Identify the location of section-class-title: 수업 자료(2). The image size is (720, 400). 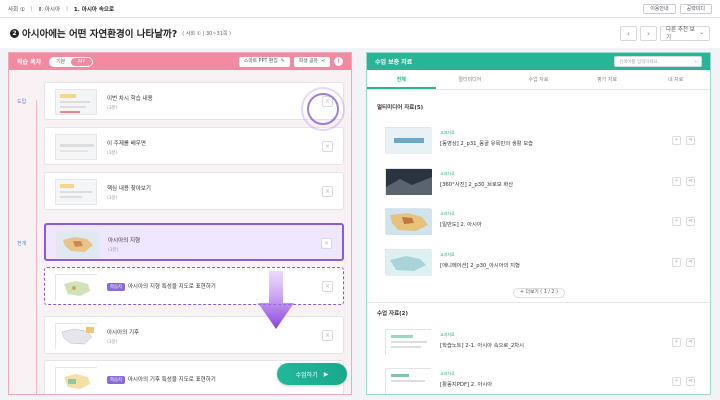
(393, 314).